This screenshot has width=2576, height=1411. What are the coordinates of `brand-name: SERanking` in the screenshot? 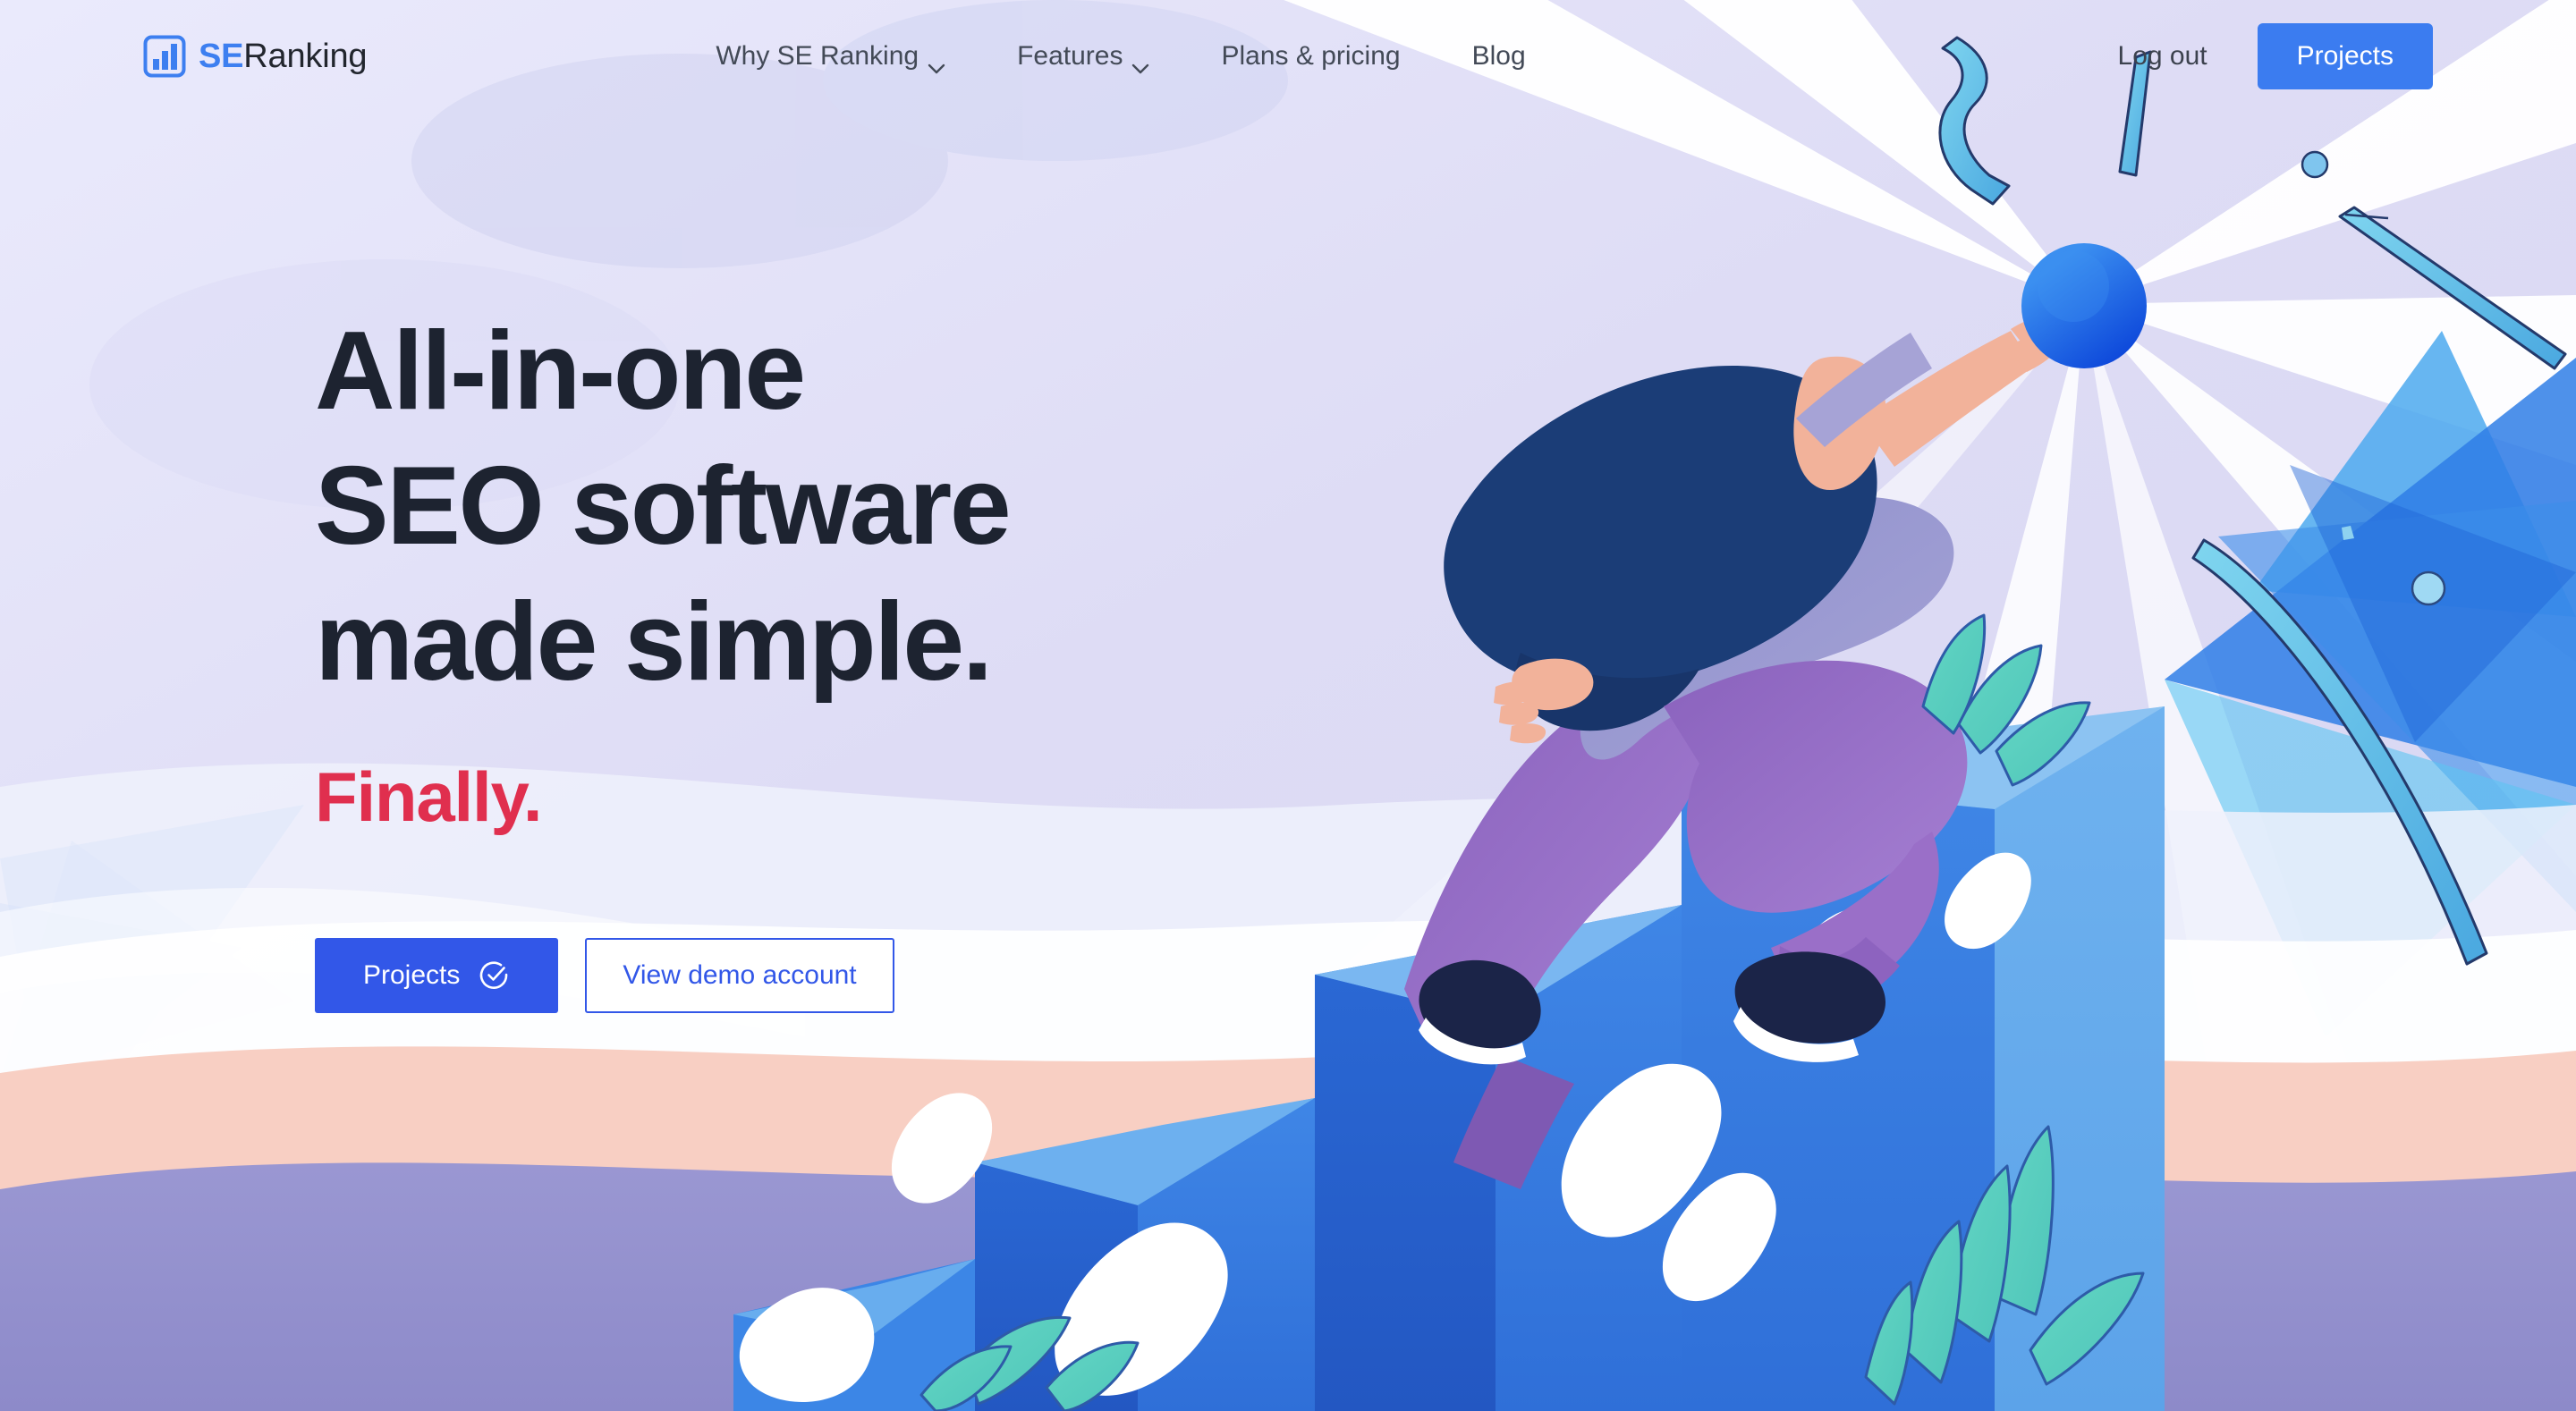 It's located at (283, 57).